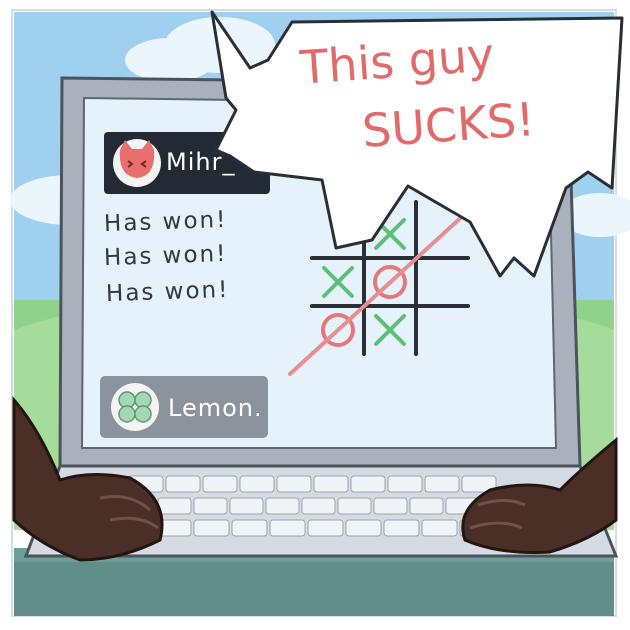 The image size is (630, 630). What do you see at coordinates (215, 408) in the screenshot?
I see `bottom-user-name: Lemon.` at bounding box center [215, 408].